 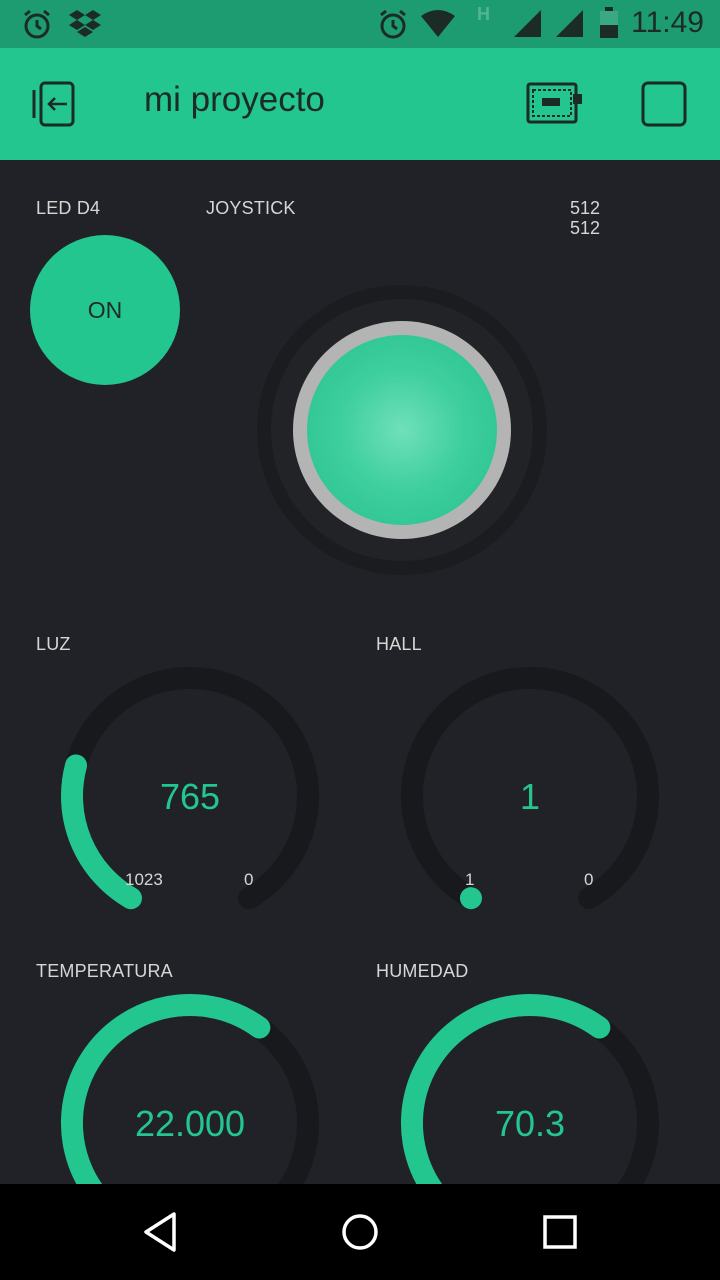 I want to click on exit-icon, so click(x=57, y=104).